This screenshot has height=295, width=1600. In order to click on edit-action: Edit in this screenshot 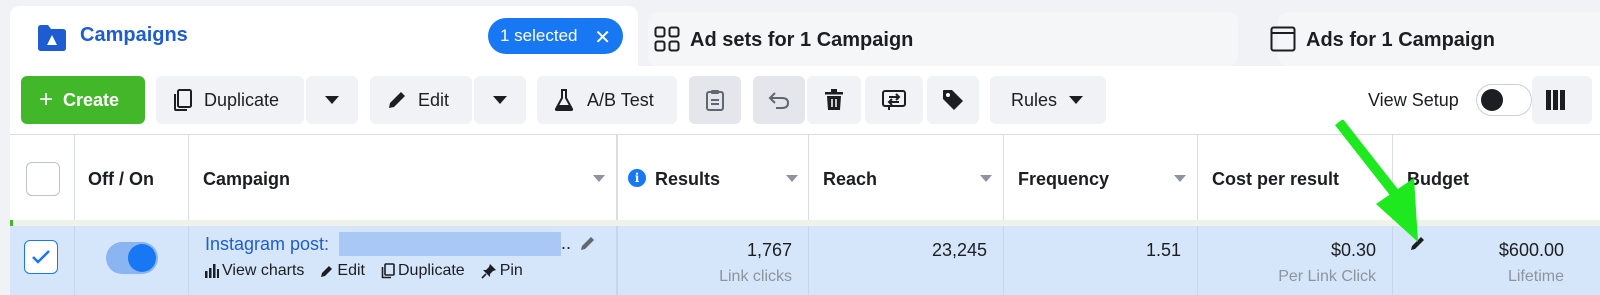, I will do `click(342, 271)`.